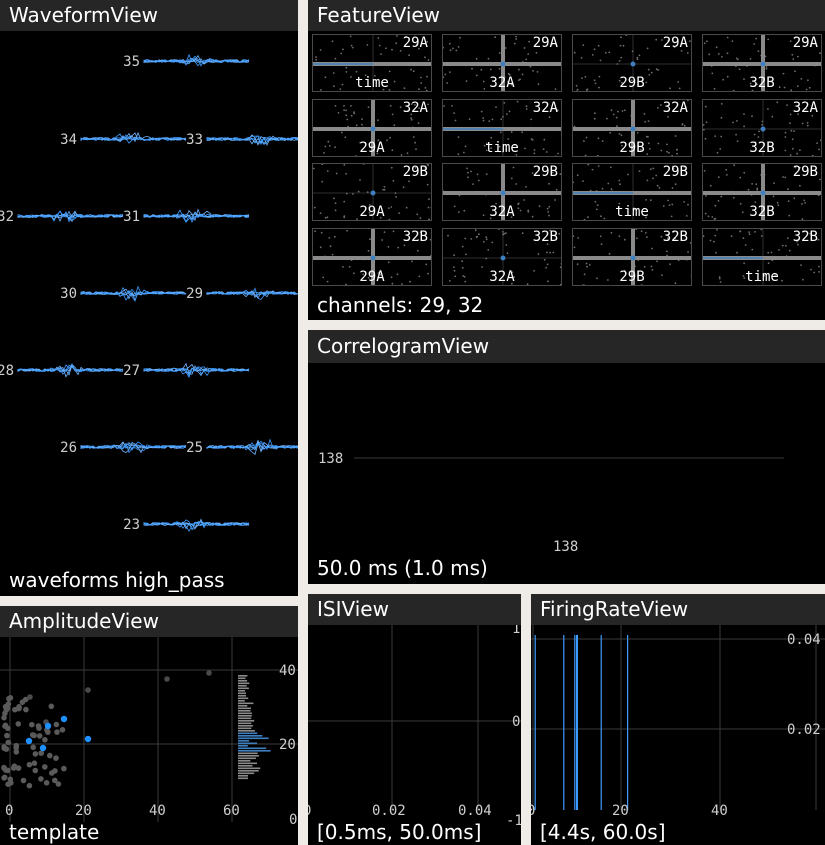 This screenshot has height=845, width=825. I want to click on waveform-channel: 33, so click(242, 140).